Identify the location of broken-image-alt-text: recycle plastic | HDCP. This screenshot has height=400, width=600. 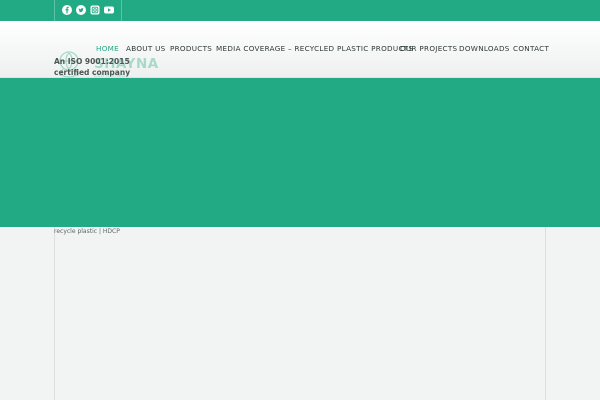
(87, 231).